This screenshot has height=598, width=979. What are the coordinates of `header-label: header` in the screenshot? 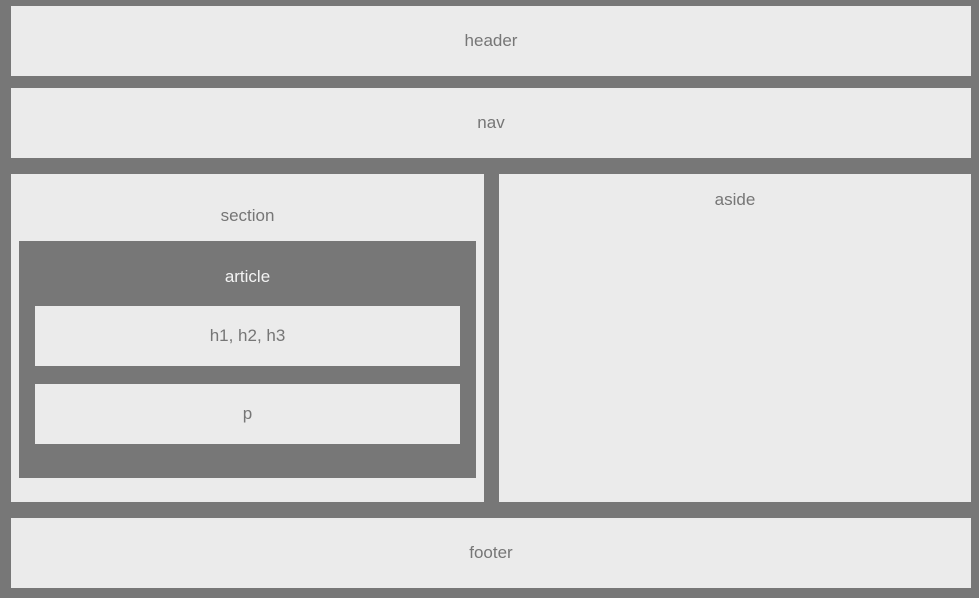 It's located at (491, 40).